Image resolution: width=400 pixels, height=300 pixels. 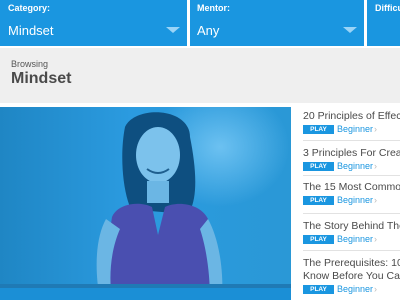 What do you see at coordinates (351, 116) in the screenshot?
I see `video-title: 20 Principles of Effec` at bounding box center [351, 116].